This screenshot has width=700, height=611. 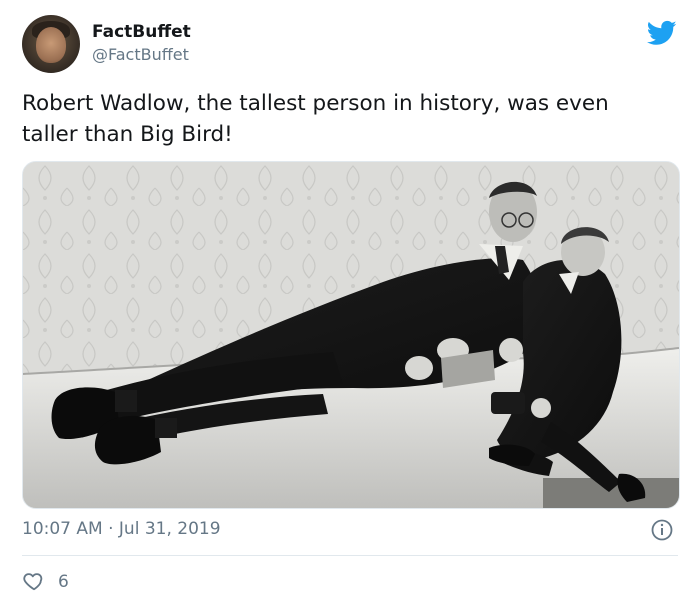 What do you see at coordinates (34, 581) in the screenshot?
I see `heart-icon` at bounding box center [34, 581].